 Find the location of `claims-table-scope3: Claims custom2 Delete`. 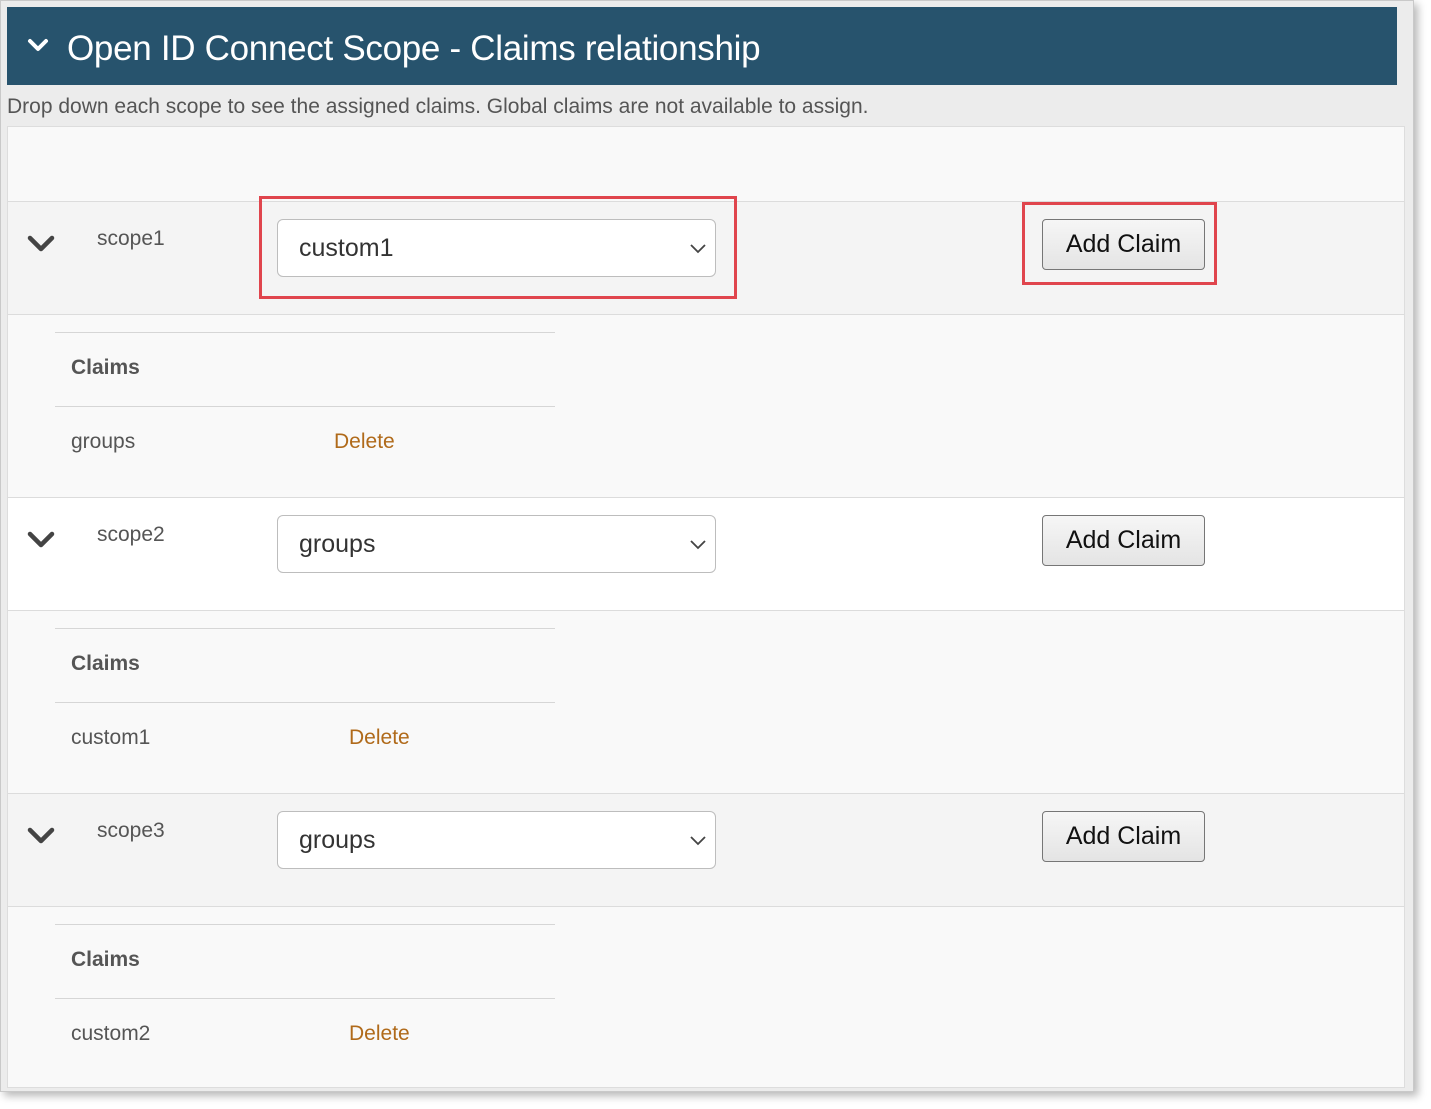

claims-table-scope3: Claims custom2 Delete is located at coordinates (305, 999).